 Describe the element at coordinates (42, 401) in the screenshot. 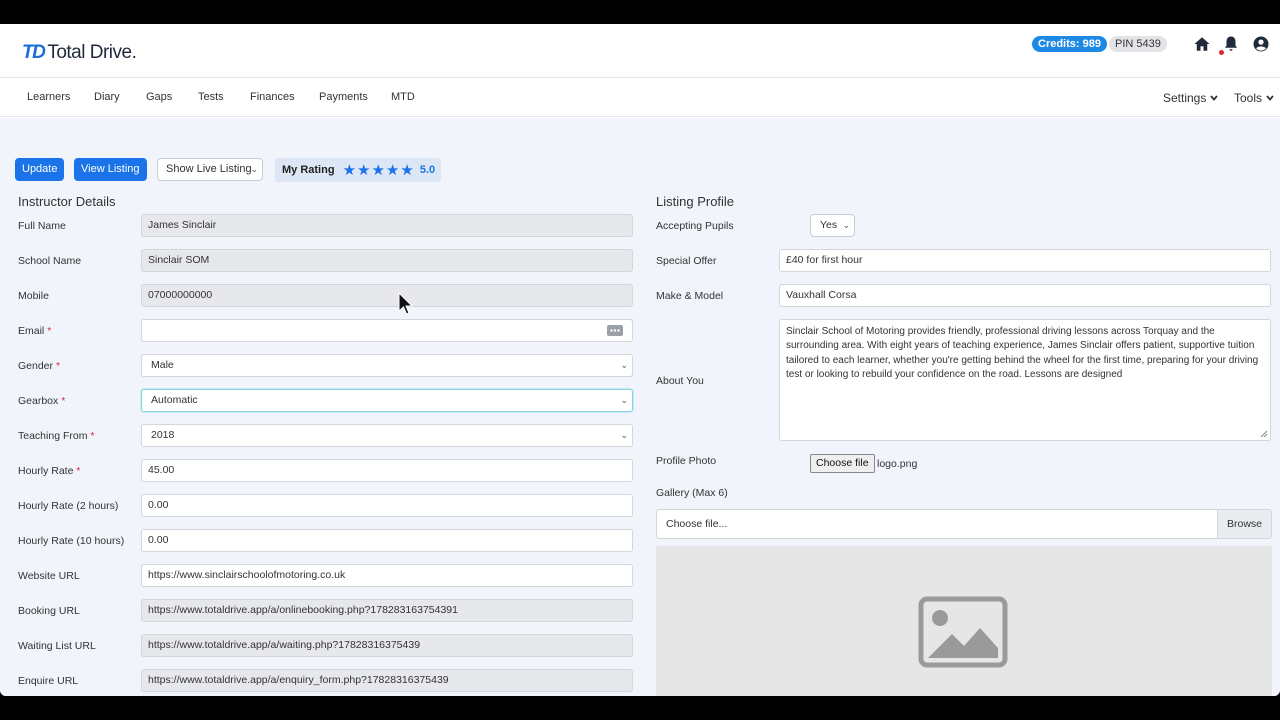

I see `gearbox-label: Gearbox *` at that location.